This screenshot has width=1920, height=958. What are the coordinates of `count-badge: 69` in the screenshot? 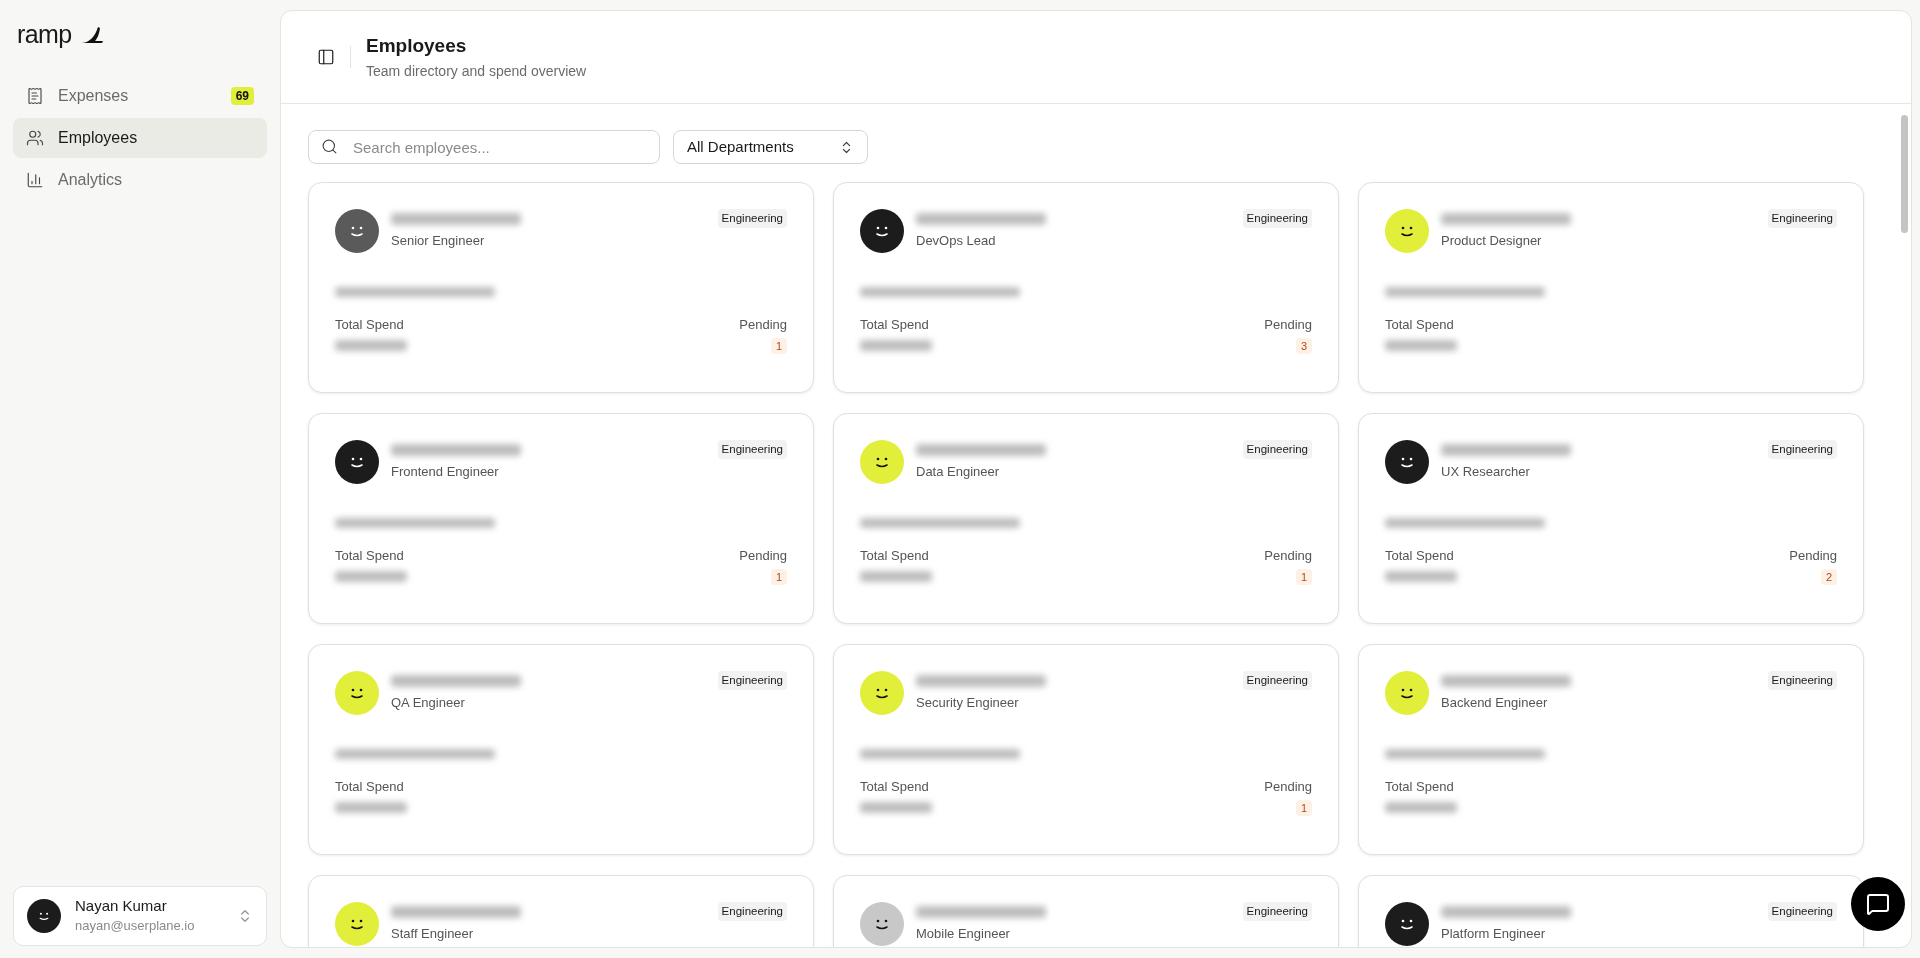 It's located at (242, 95).